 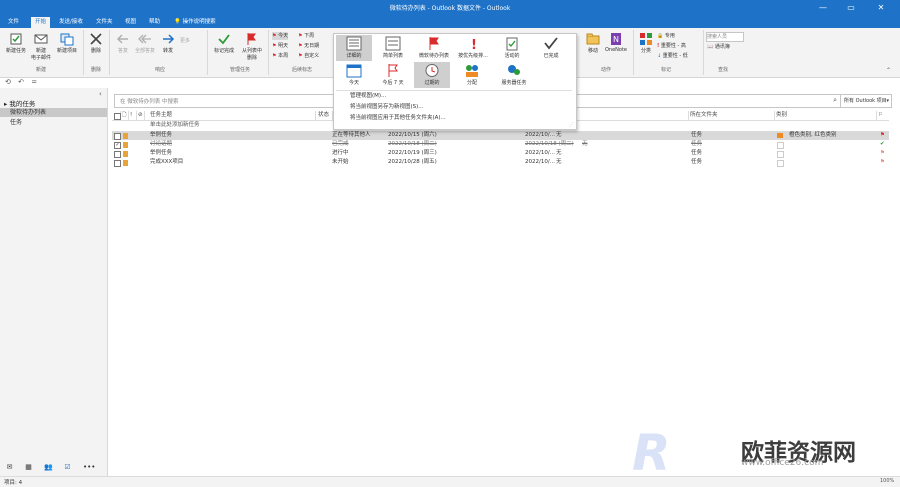 I want to click on nav-item-tasks: 任务, so click(x=53, y=122).